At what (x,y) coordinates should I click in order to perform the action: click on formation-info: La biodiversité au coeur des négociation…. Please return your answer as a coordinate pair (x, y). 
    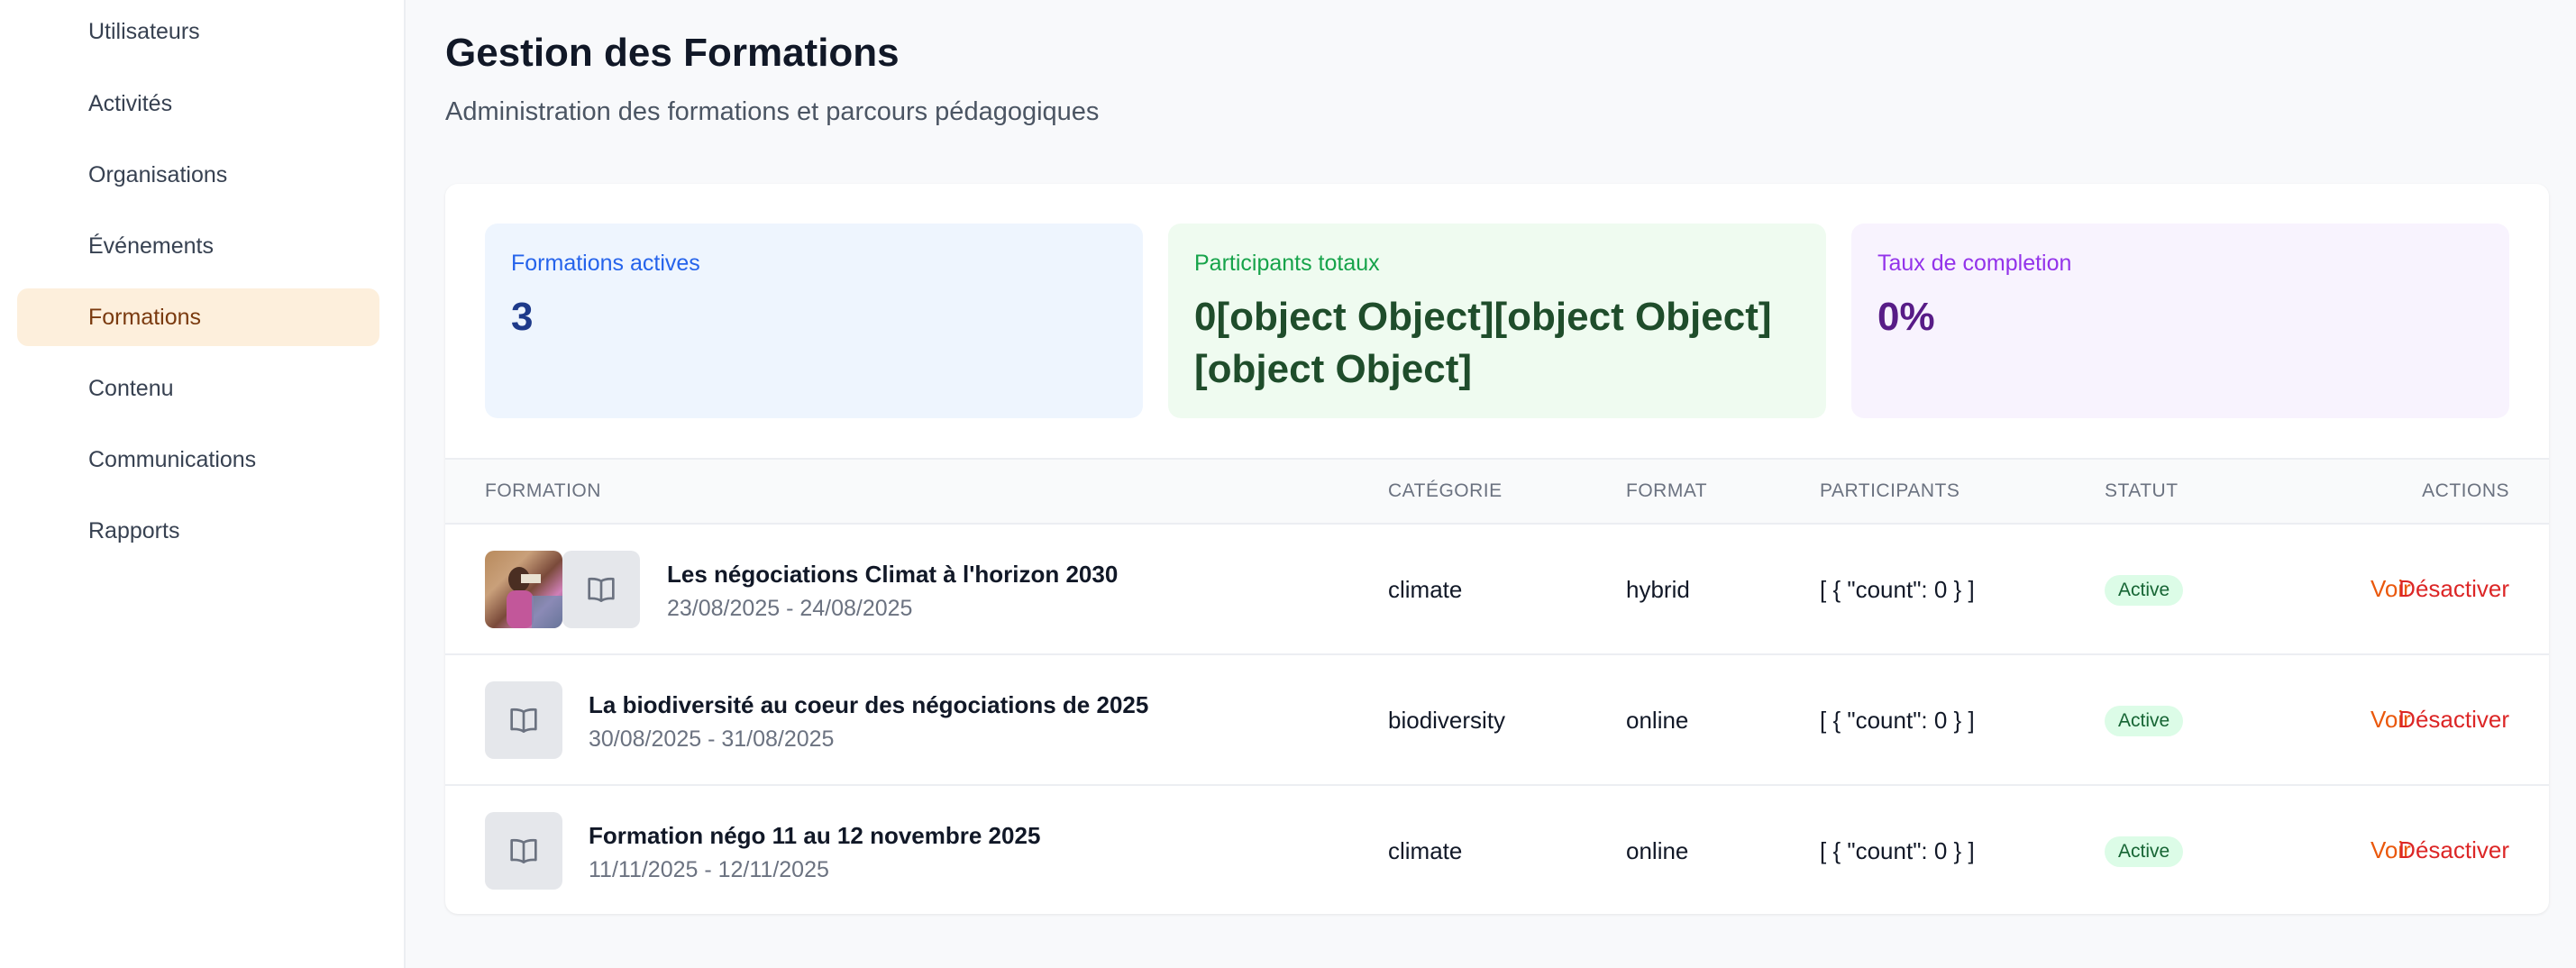
    Looking at the image, I should click on (869, 722).